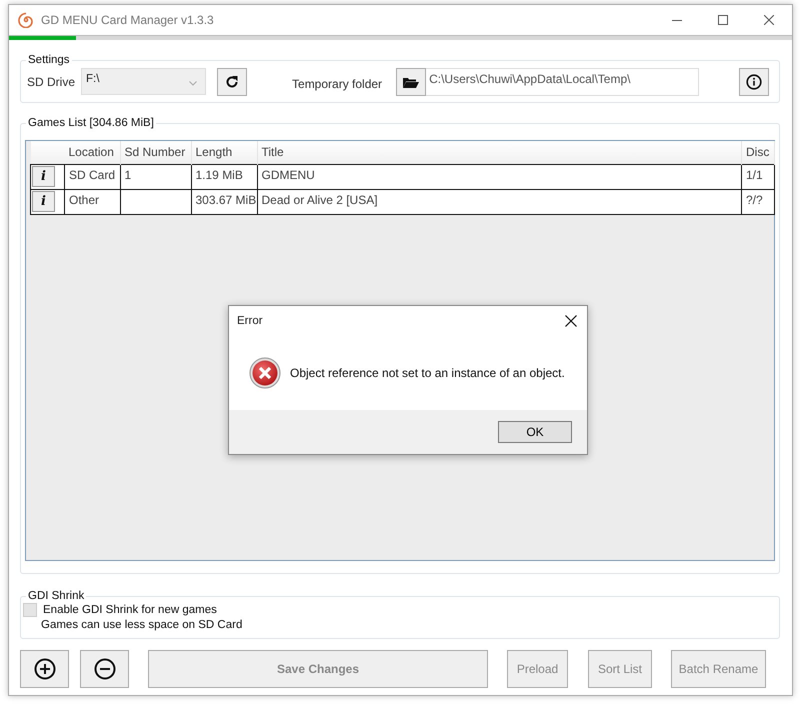 The height and width of the screenshot is (704, 802). I want to click on maximize-icon, so click(723, 20).